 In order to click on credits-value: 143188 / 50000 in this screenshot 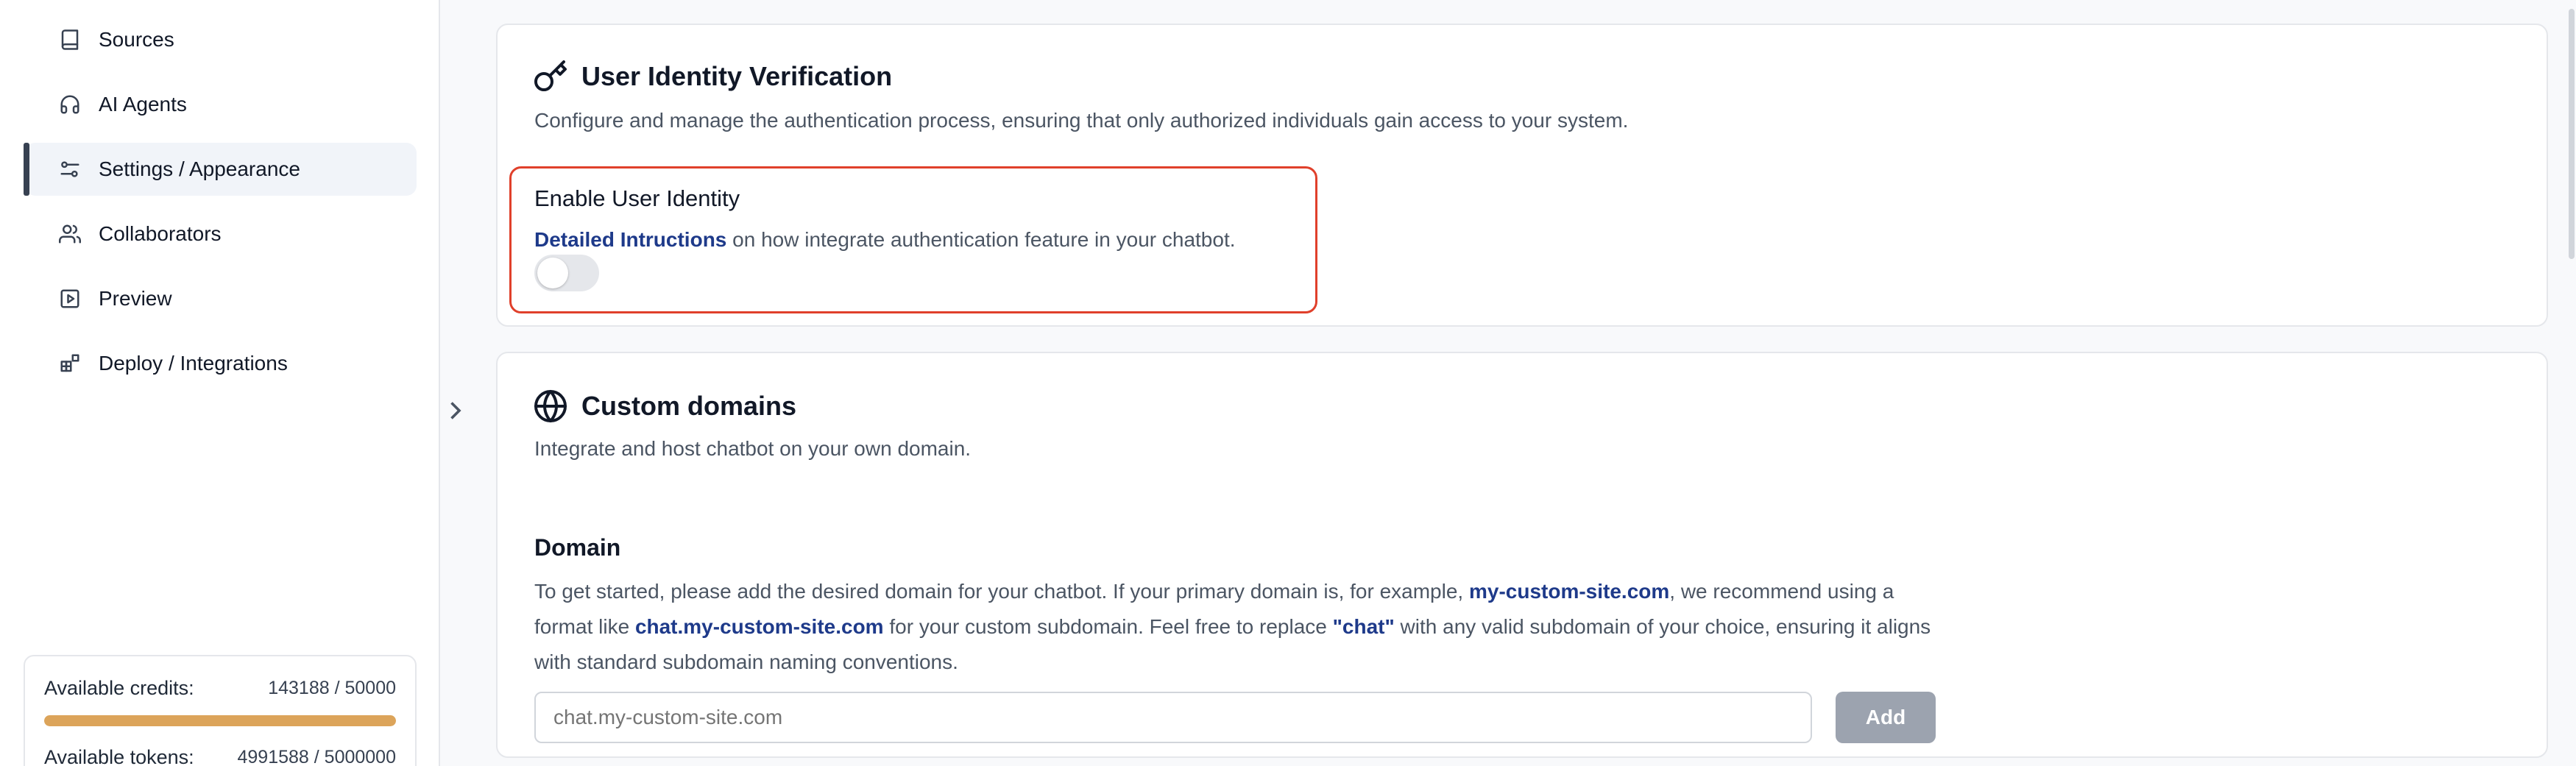, I will do `click(332, 688)`.